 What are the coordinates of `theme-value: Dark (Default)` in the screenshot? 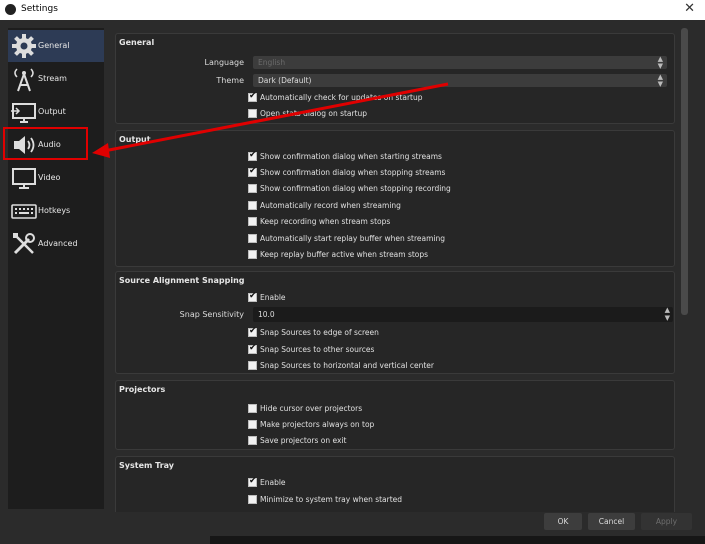 It's located at (285, 80).